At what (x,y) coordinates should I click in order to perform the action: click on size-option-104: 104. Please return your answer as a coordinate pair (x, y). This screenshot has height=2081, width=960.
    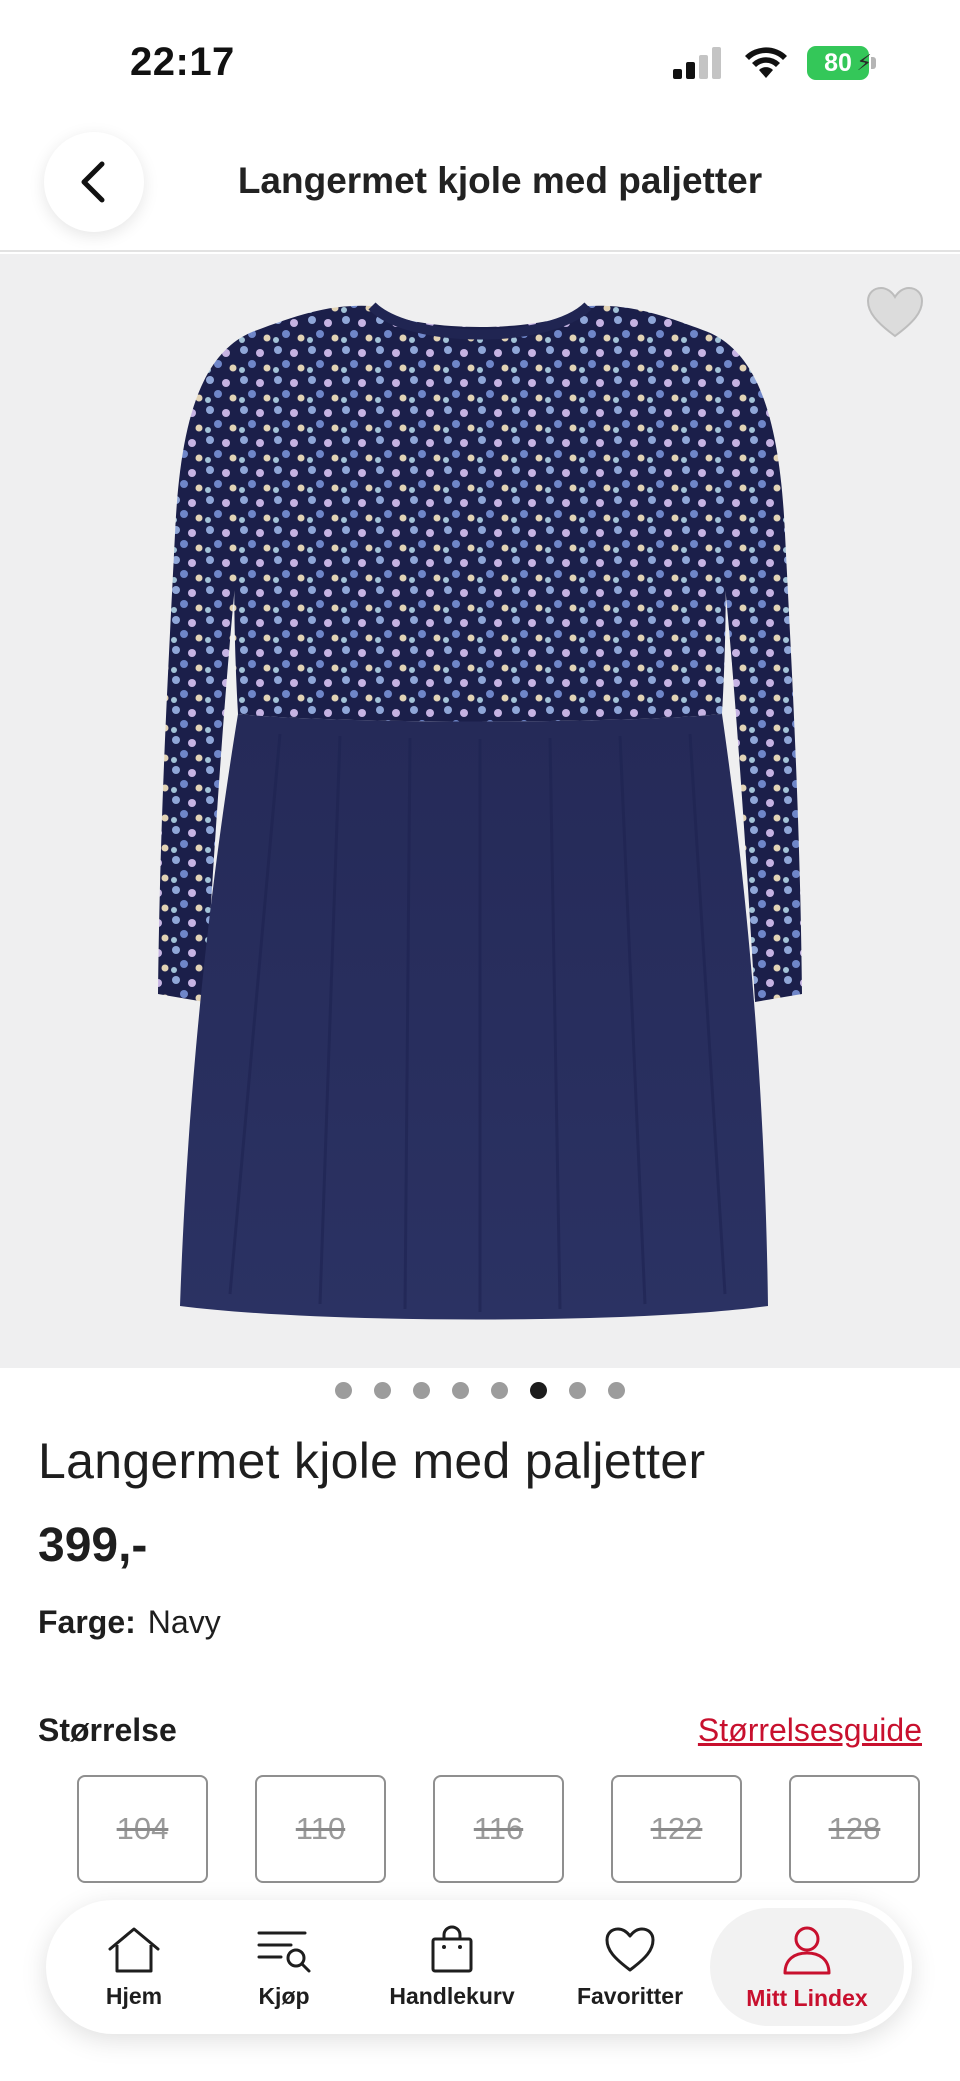
    Looking at the image, I should click on (142, 1829).